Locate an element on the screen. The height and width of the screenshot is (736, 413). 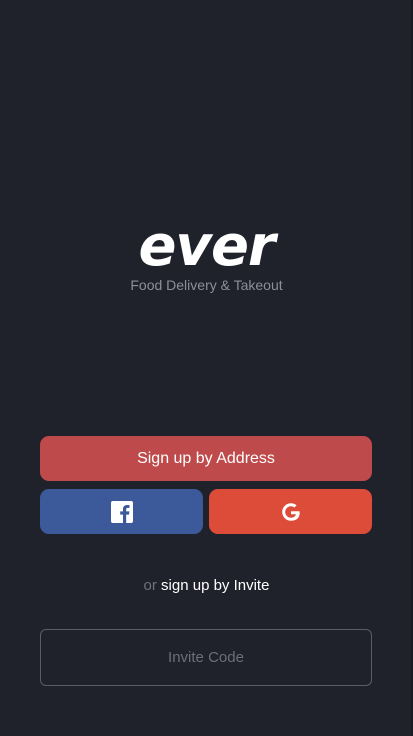
app-logo: ever is located at coordinates (206, 246).